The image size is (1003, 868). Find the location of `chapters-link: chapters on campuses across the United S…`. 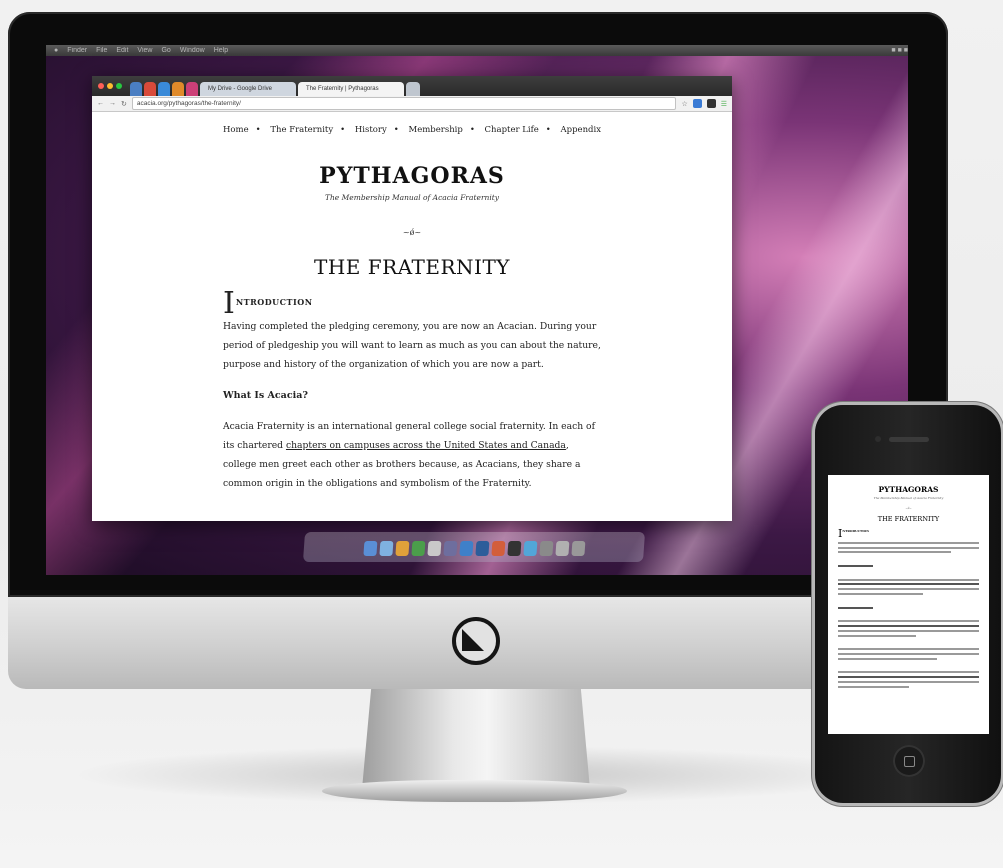

chapters-link: chapters on campuses across the United S… is located at coordinates (426, 445).